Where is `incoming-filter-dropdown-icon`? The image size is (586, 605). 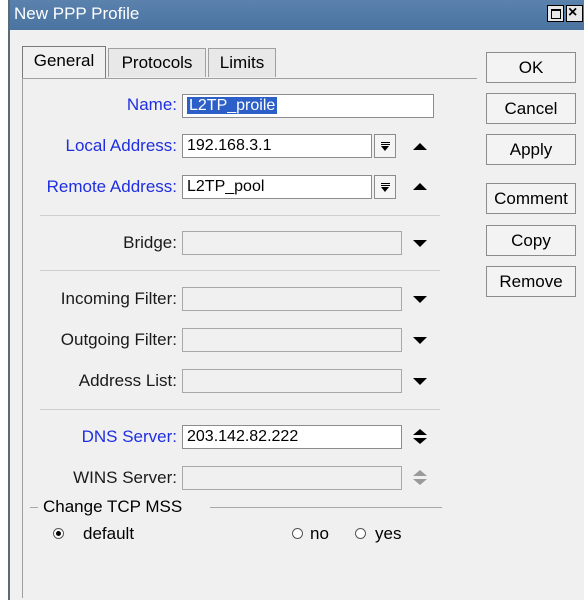 incoming-filter-dropdown-icon is located at coordinates (420, 299).